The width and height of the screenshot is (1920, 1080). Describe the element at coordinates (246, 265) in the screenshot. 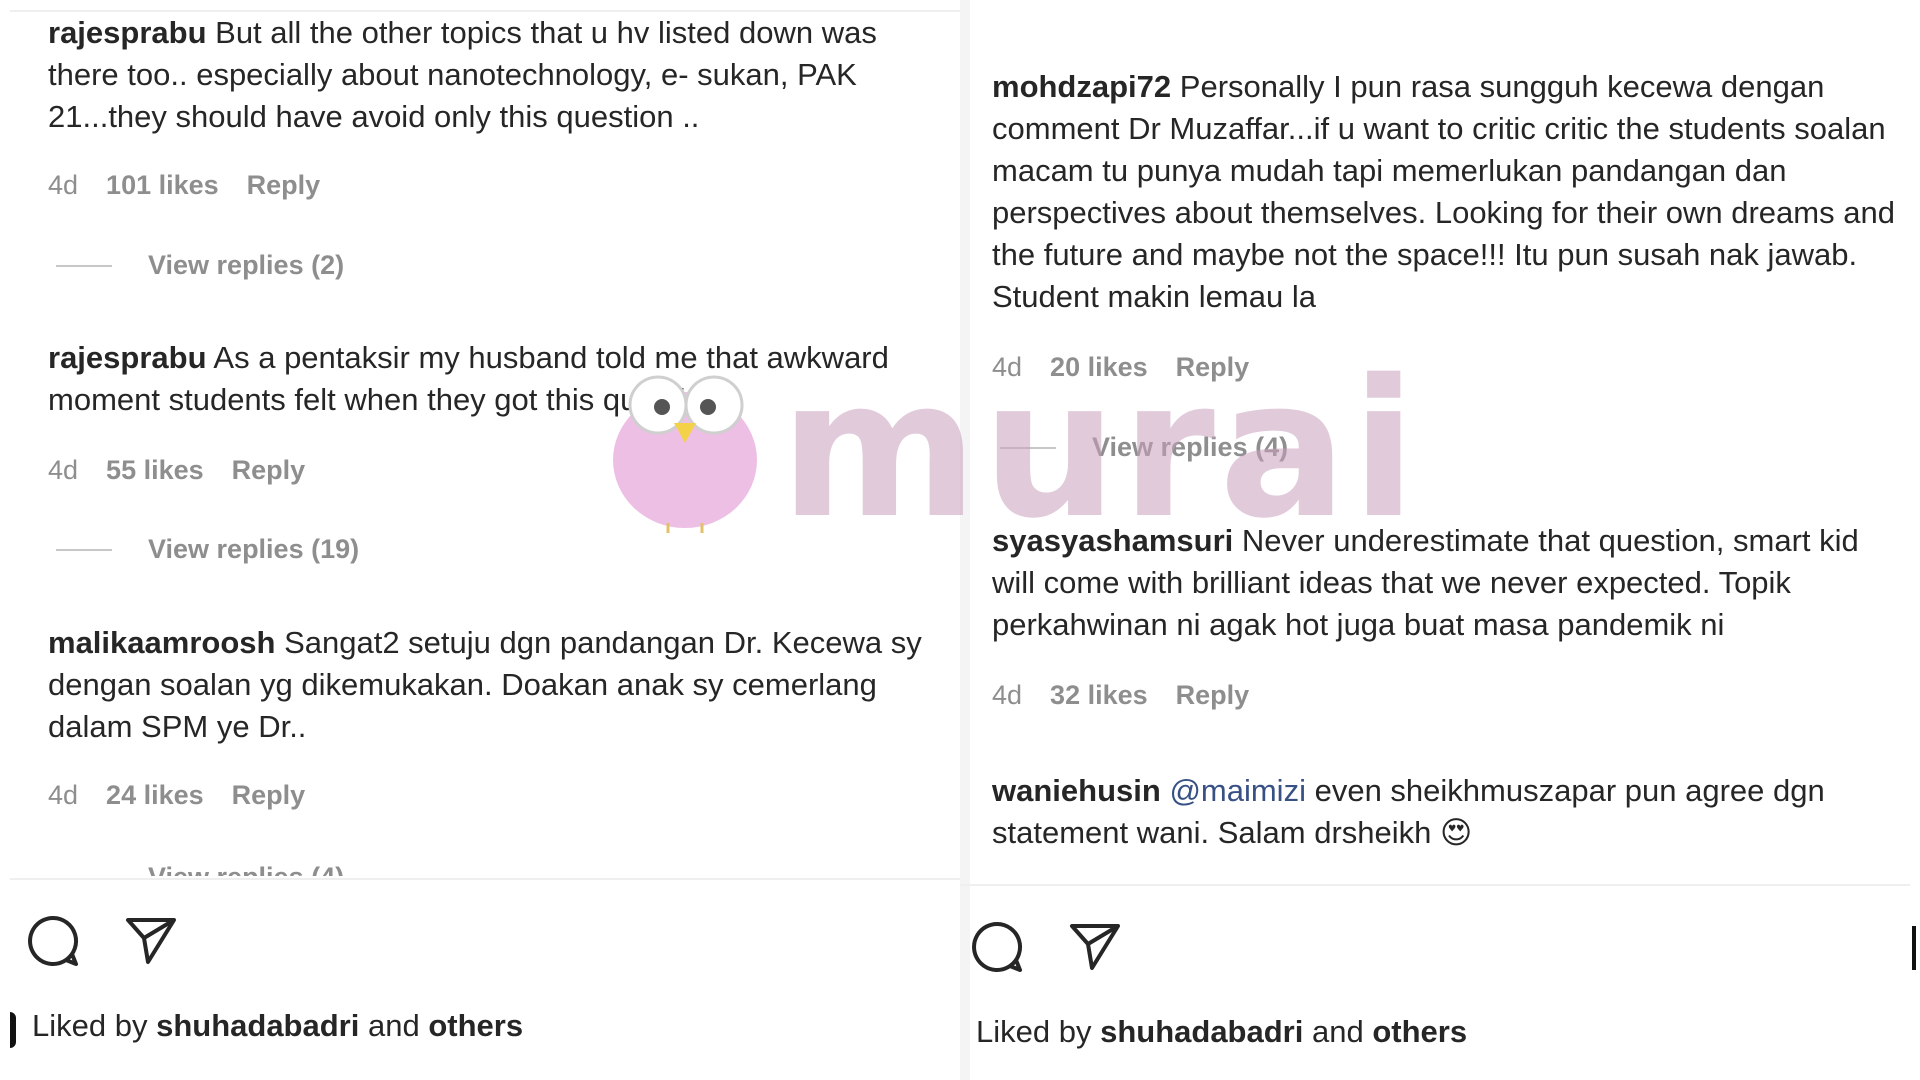

I see `view-replies-label: View replies (2)` at that location.